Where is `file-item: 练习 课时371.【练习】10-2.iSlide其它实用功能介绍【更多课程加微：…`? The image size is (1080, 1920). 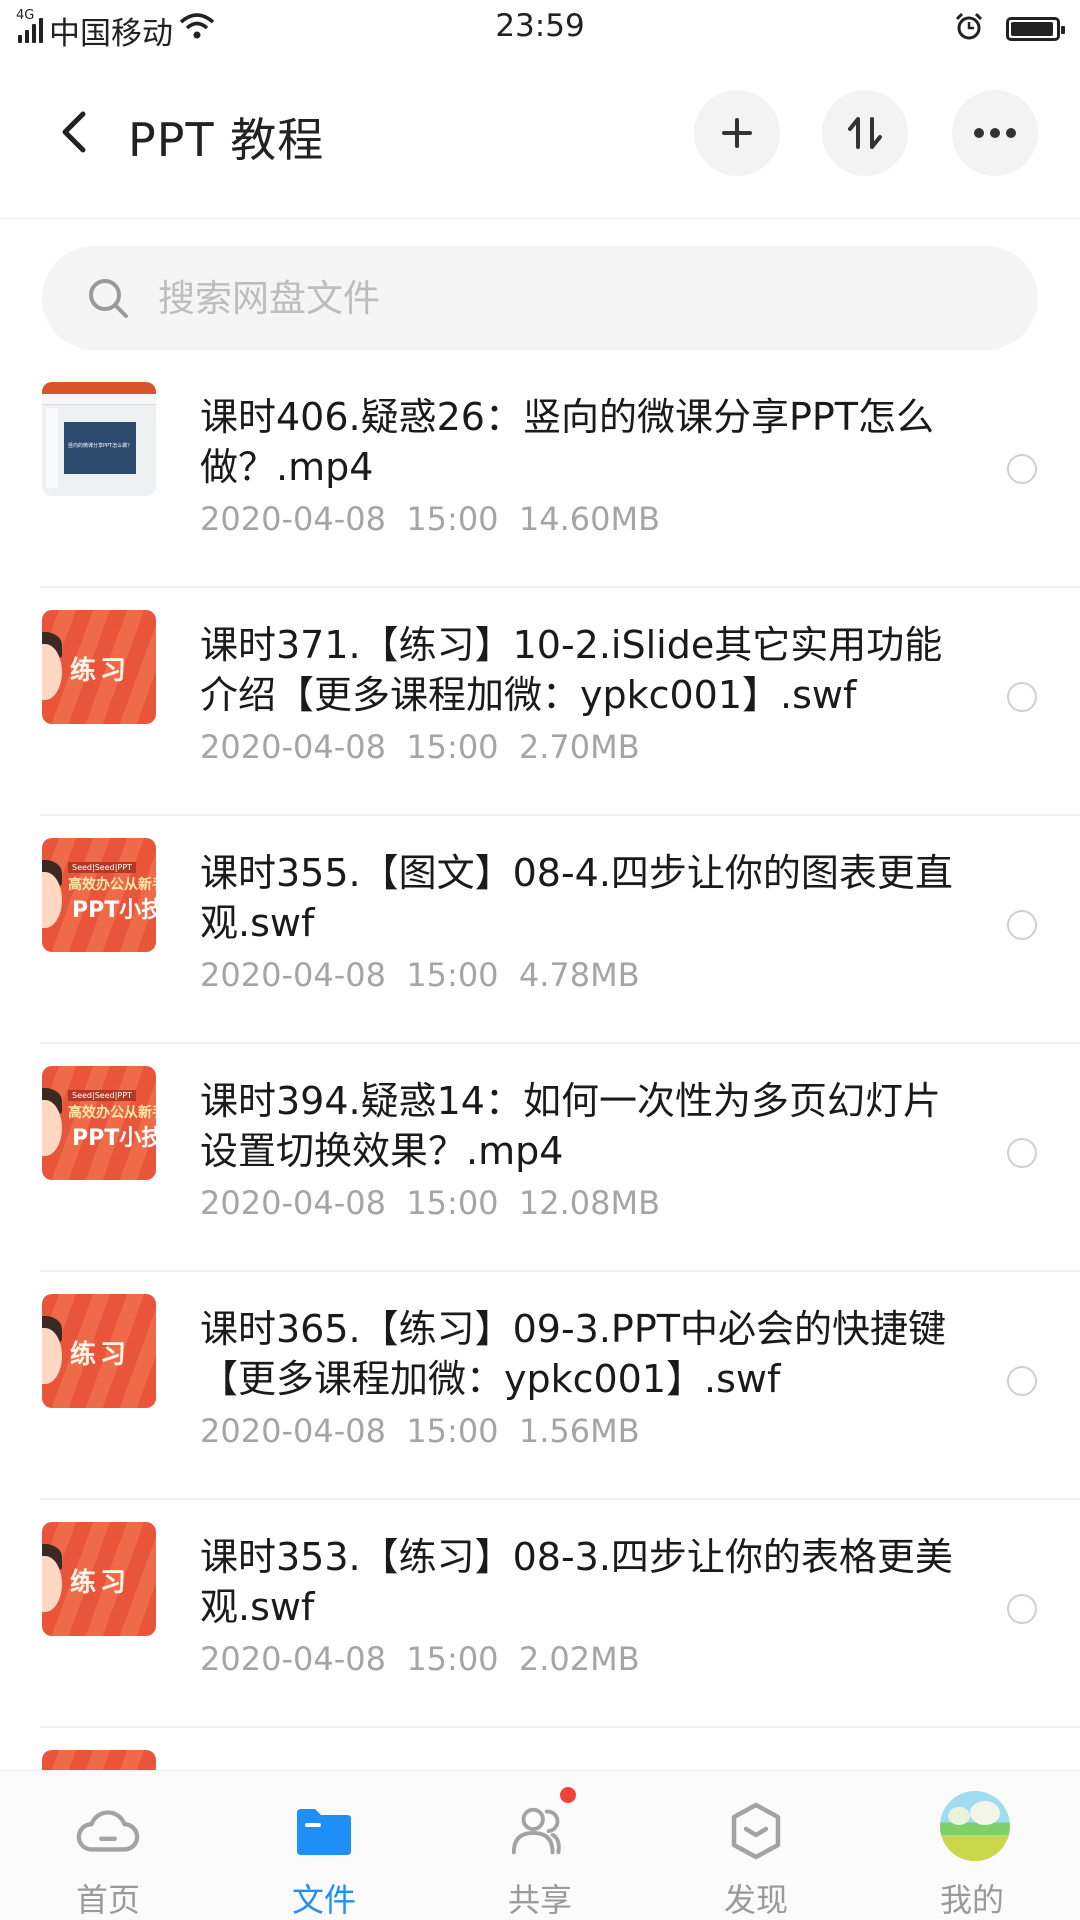 file-item: 练习 课时371.【练习】10-2.iSlide其它实用功能介绍【更多课程加微：… is located at coordinates (540, 702).